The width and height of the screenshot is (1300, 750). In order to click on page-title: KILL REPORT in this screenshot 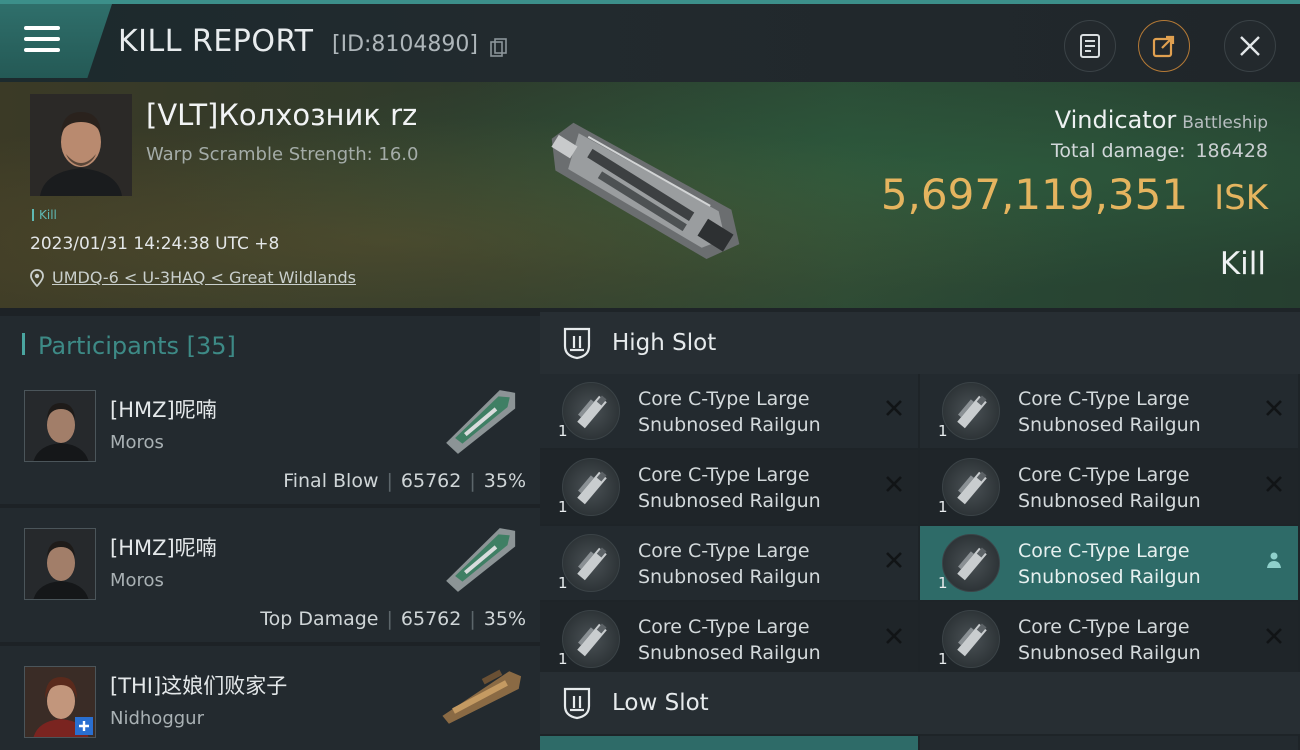, I will do `click(216, 41)`.